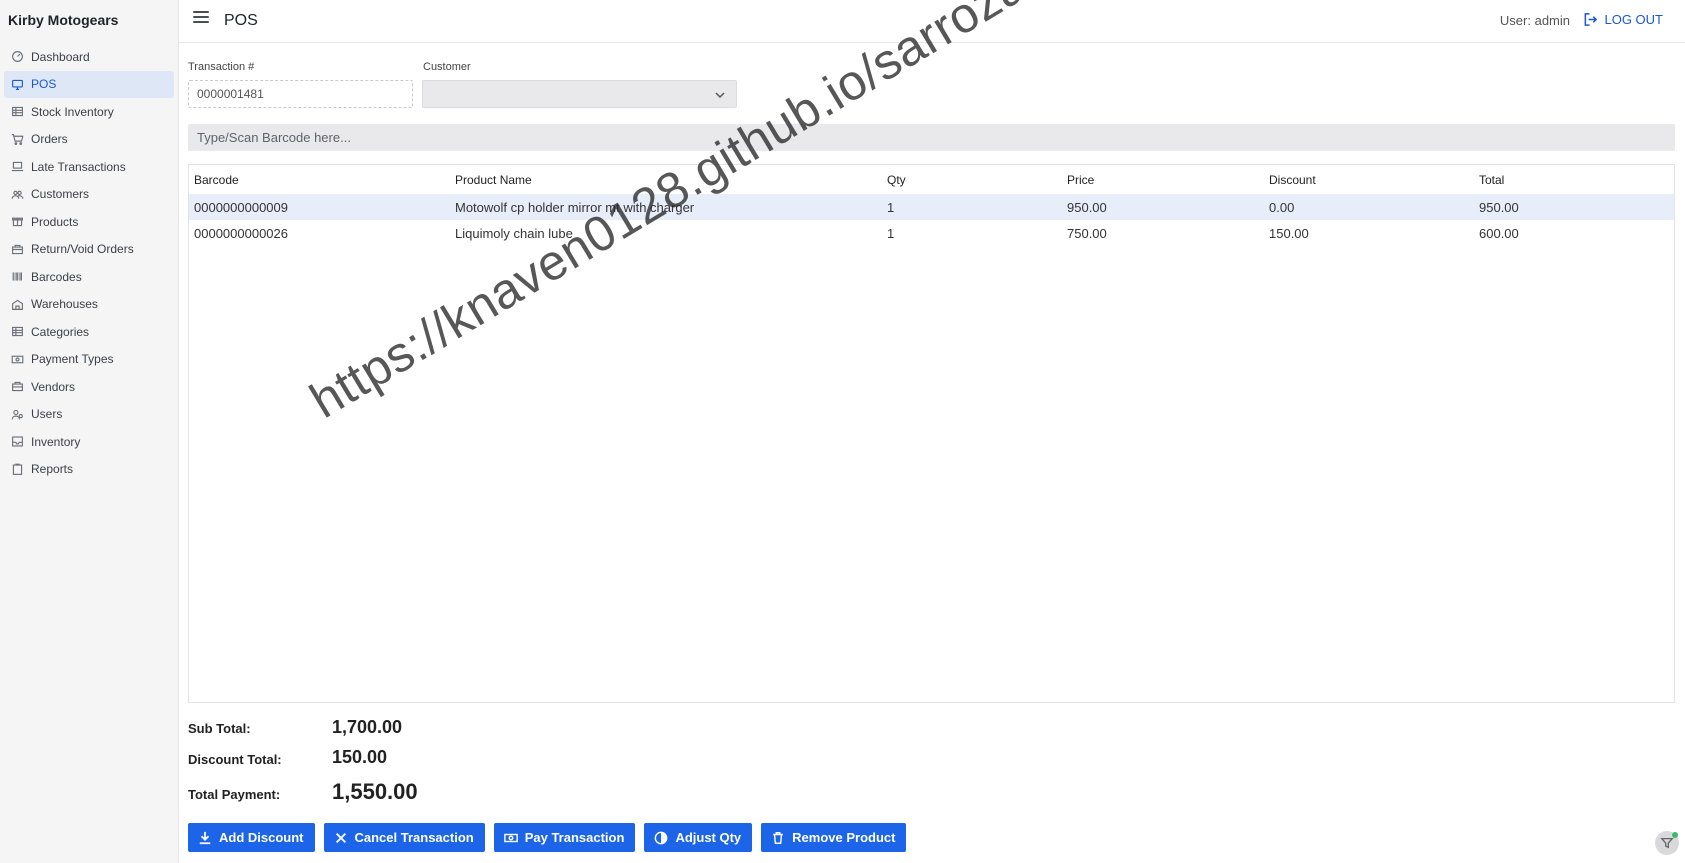  What do you see at coordinates (319, 179) in the screenshot?
I see `column-header-barcode: Barcode` at bounding box center [319, 179].